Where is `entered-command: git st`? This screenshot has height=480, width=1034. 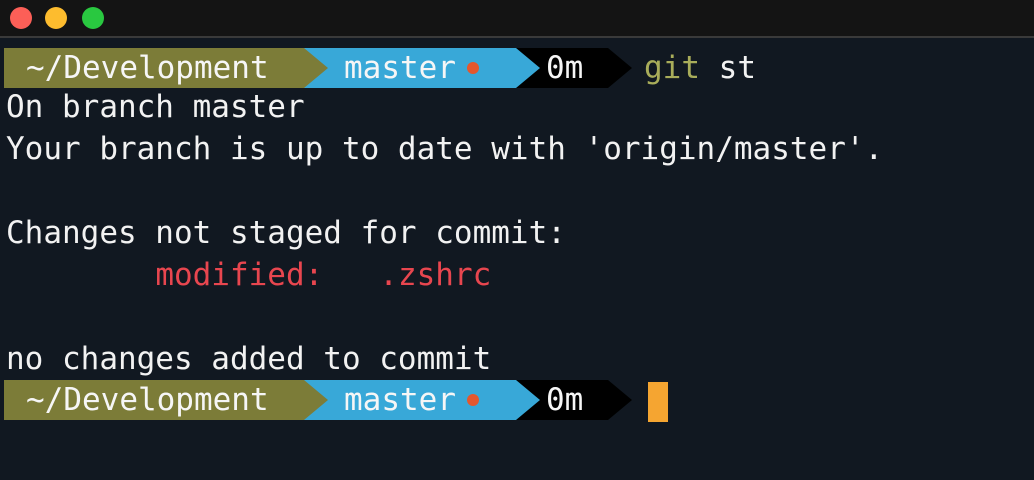
entered-command: git st is located at coordinates (700, 68).